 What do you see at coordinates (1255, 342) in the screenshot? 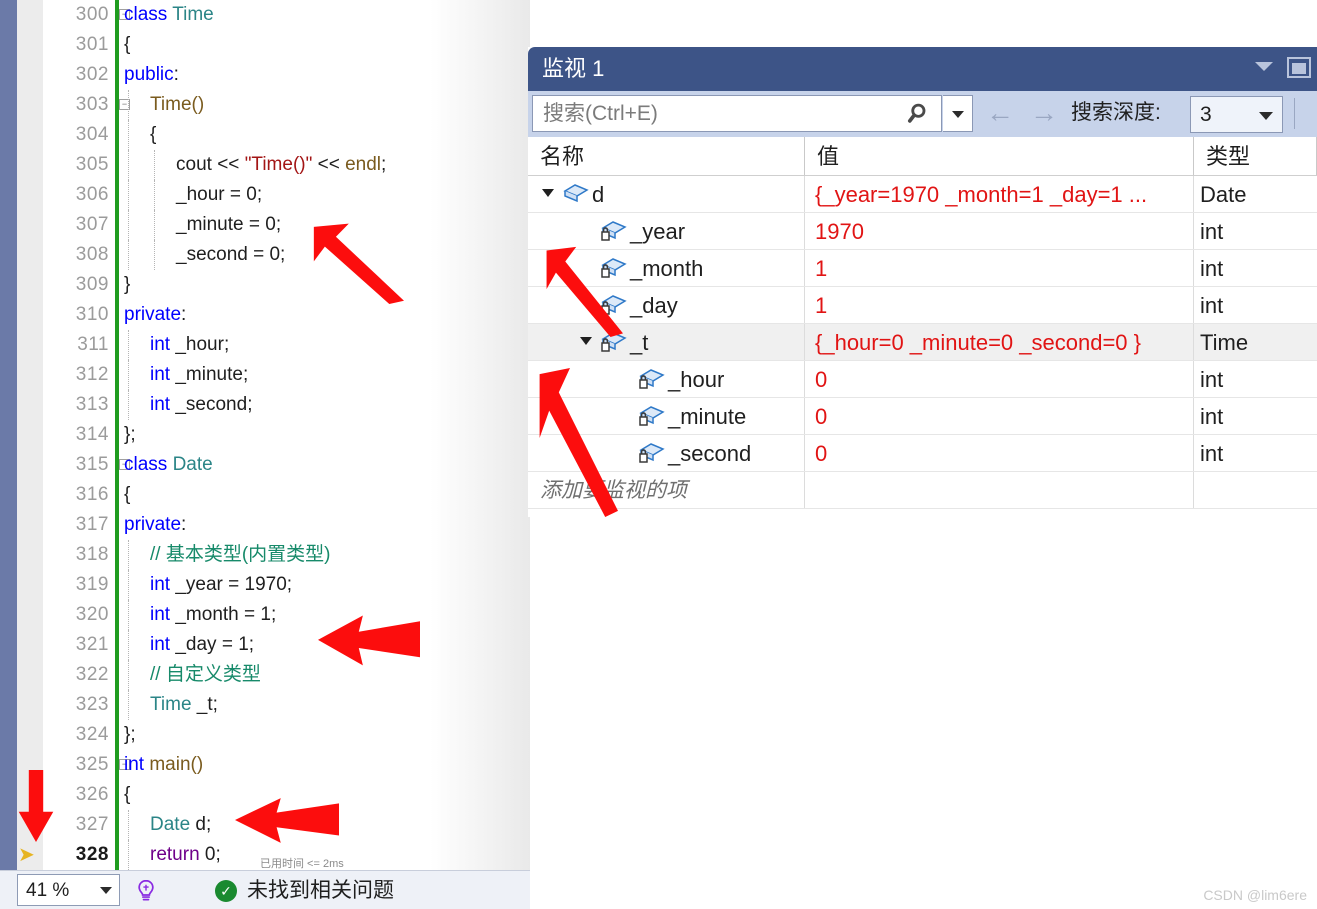
I see `watch-row-type-cell: Time` at bounding box center [1255, 342].